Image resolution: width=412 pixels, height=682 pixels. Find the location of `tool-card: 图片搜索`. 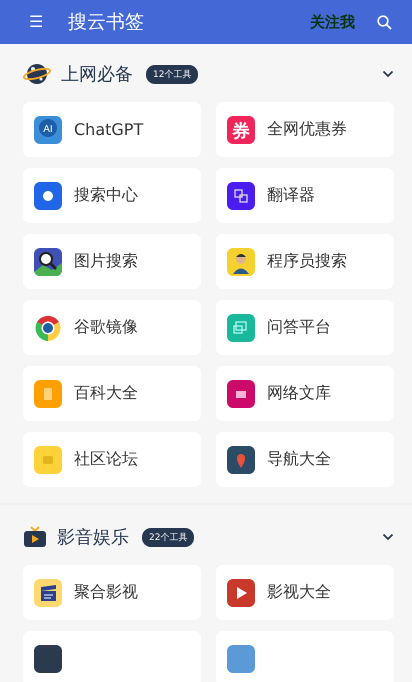

tool-card: 图片搜索 is located at coordinates (112, 261).